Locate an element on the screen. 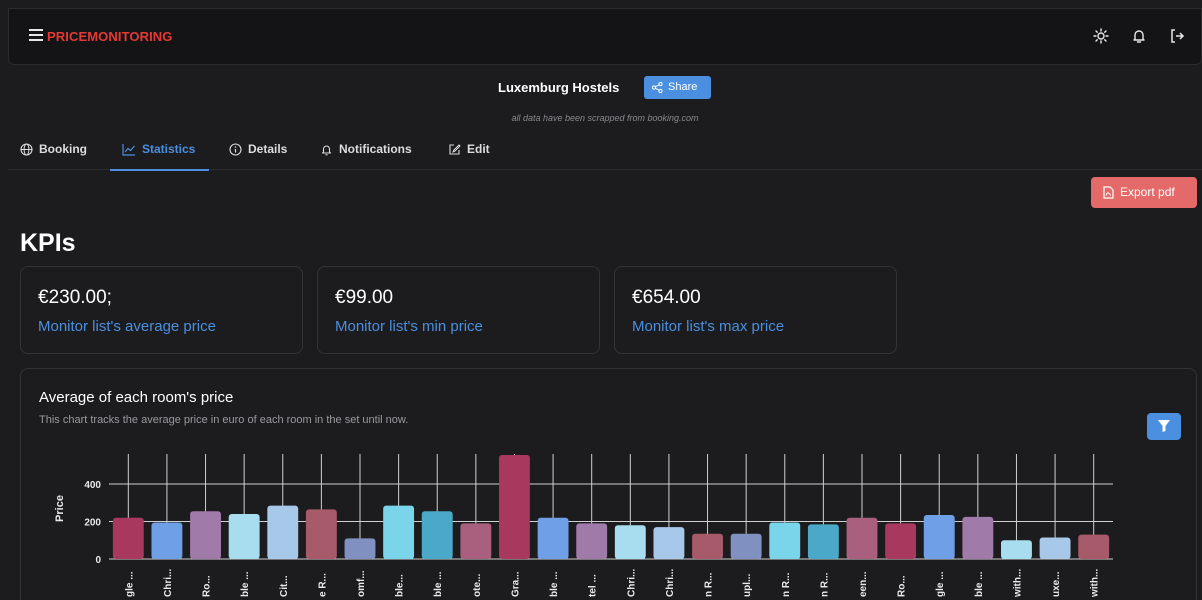 The image size is (1202, 600). y-tick-label: 200 is located at coordinates (92, 523).